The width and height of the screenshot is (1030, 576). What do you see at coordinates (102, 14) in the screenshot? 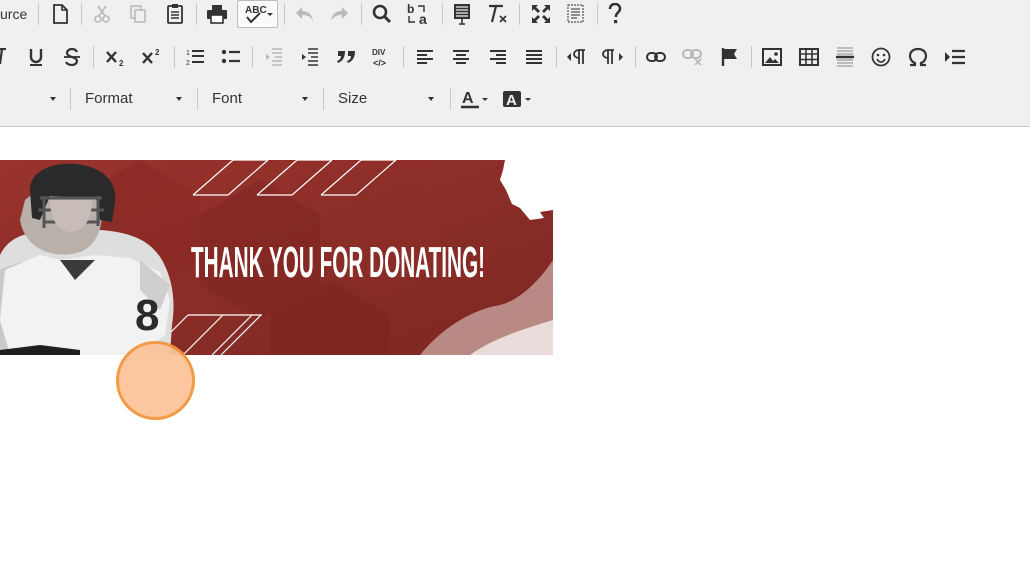
I see `cut-icon` at bounding box center [102, 14].